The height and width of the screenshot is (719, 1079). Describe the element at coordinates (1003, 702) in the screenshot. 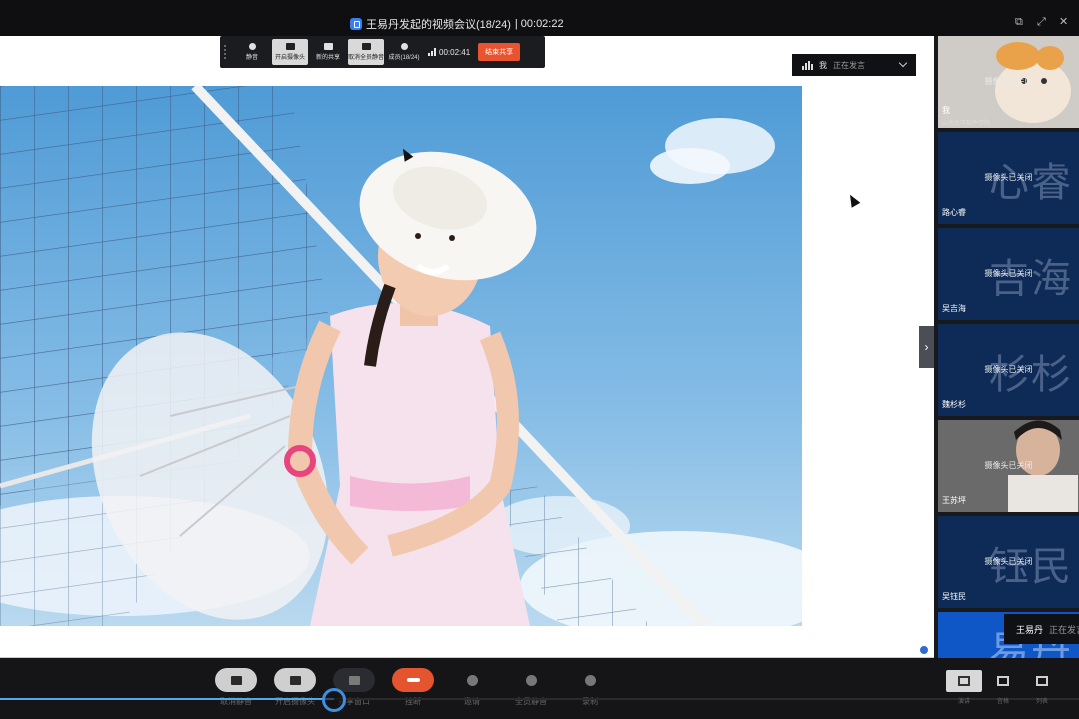

I see `view-grid-label: 宫格` at that location.